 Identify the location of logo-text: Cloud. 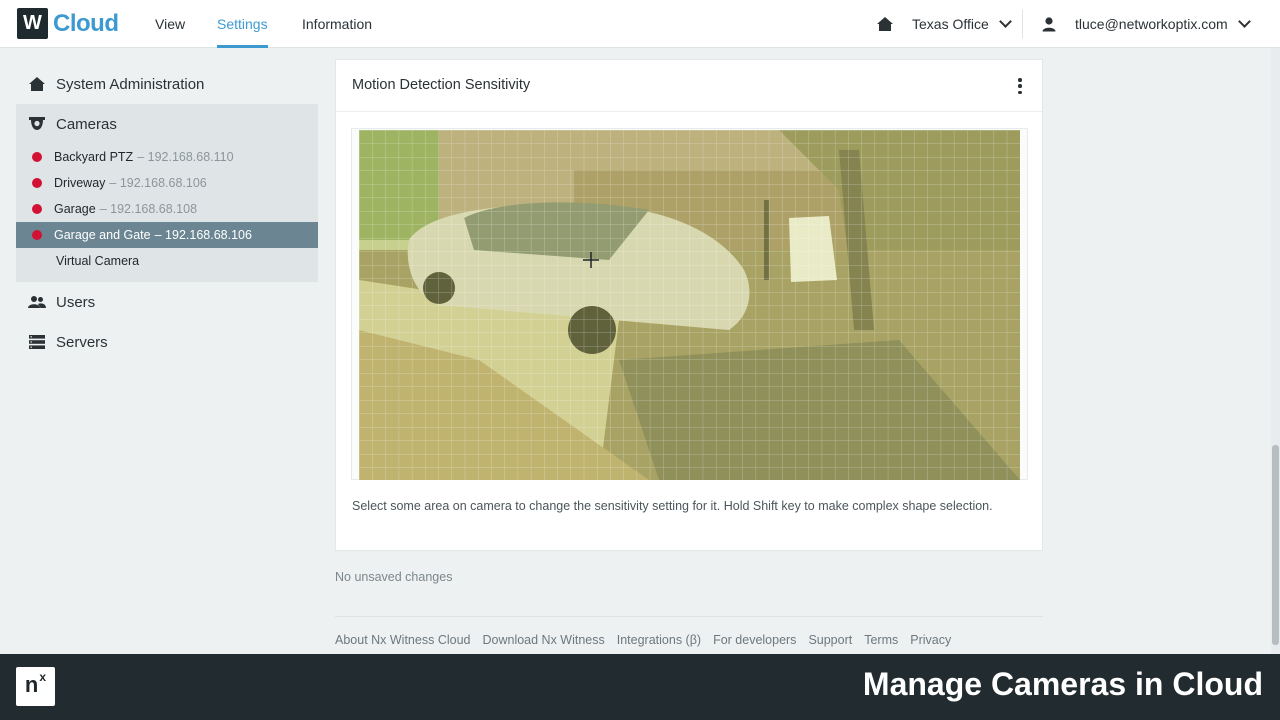
(86, 23).